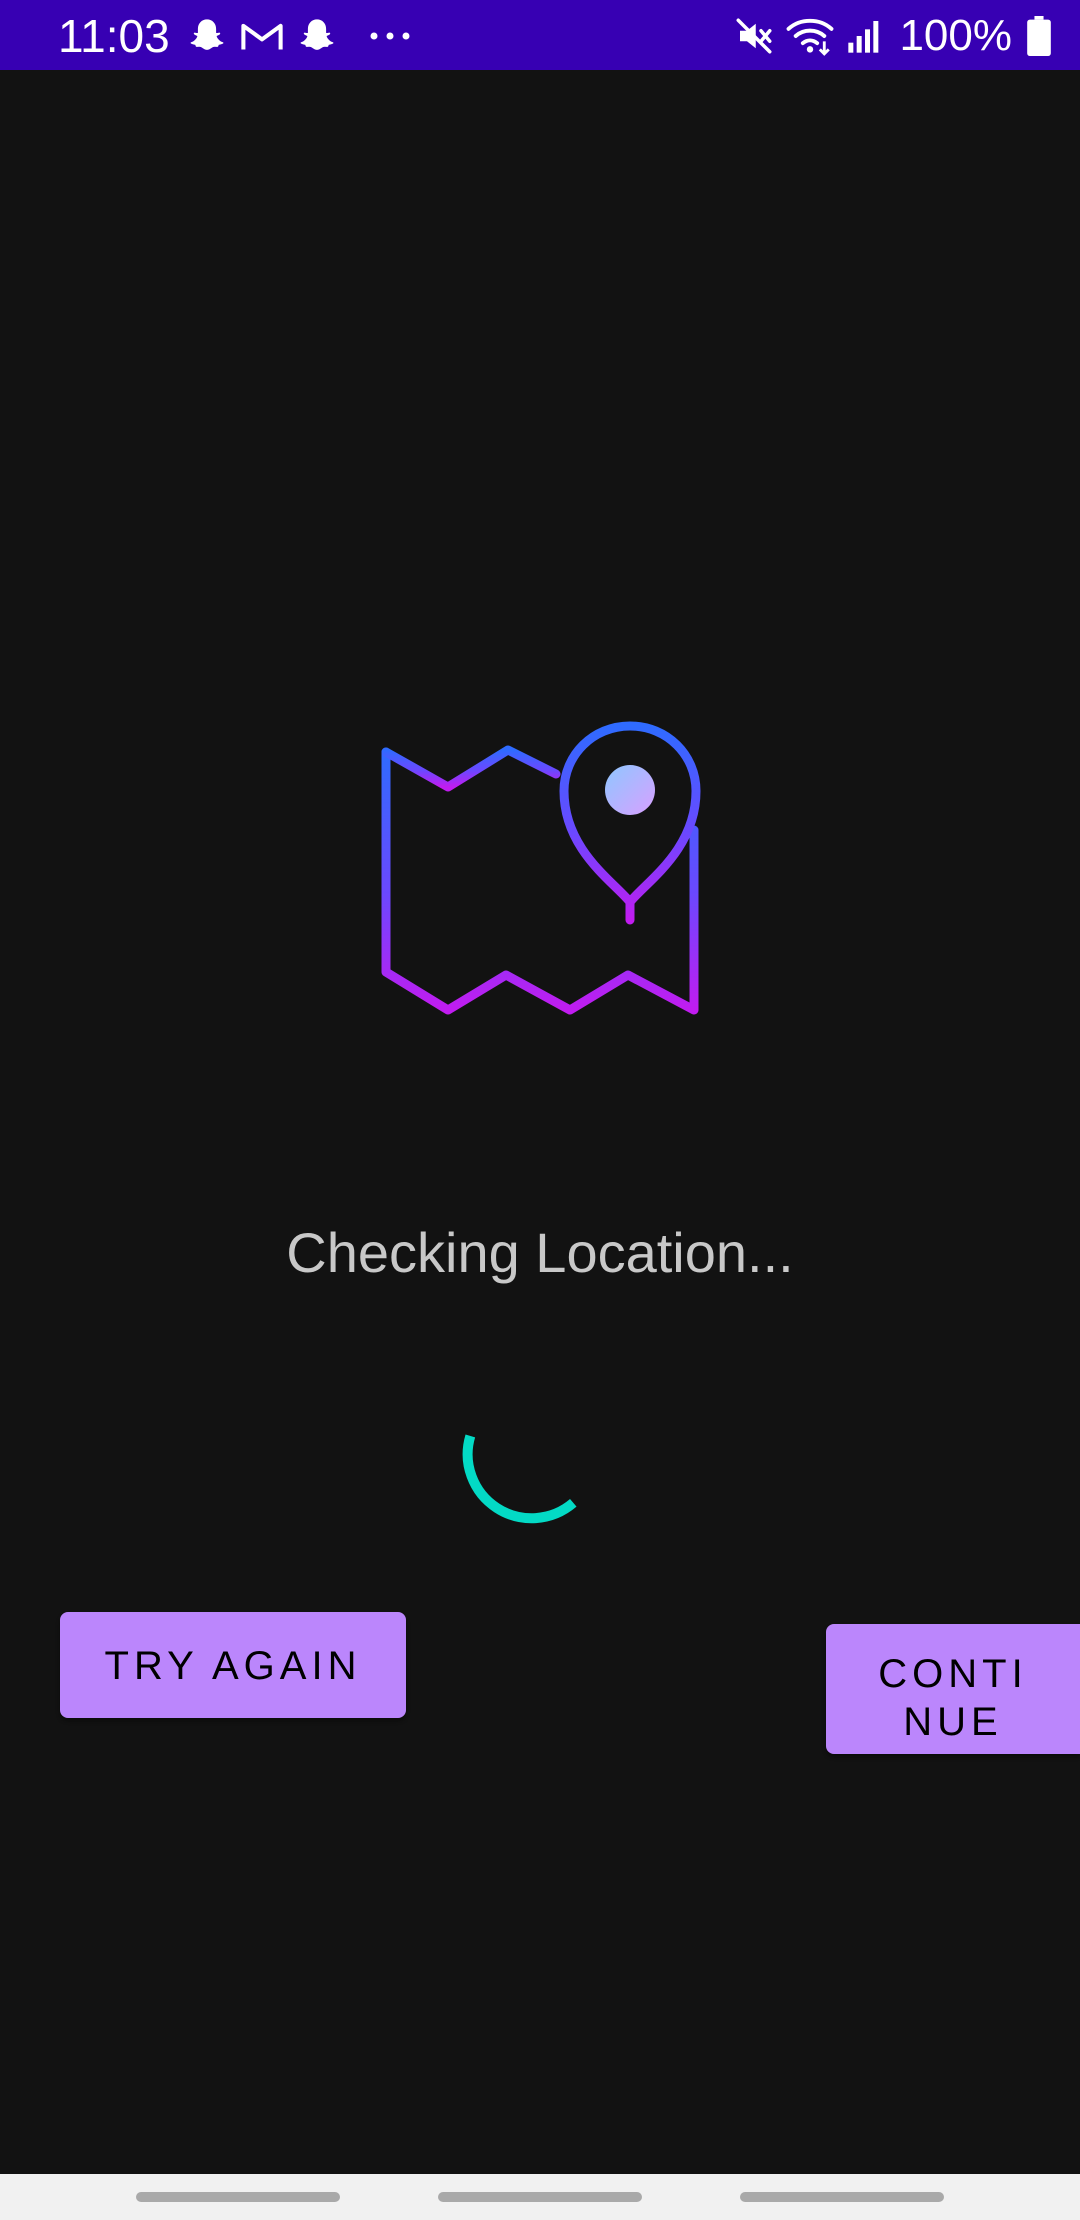 The height and width of the screenshot is (2220, 1080). Describe the element at coordinates (955, 35) in the screenshot. I see `battery-percentage: 100%` at that location.